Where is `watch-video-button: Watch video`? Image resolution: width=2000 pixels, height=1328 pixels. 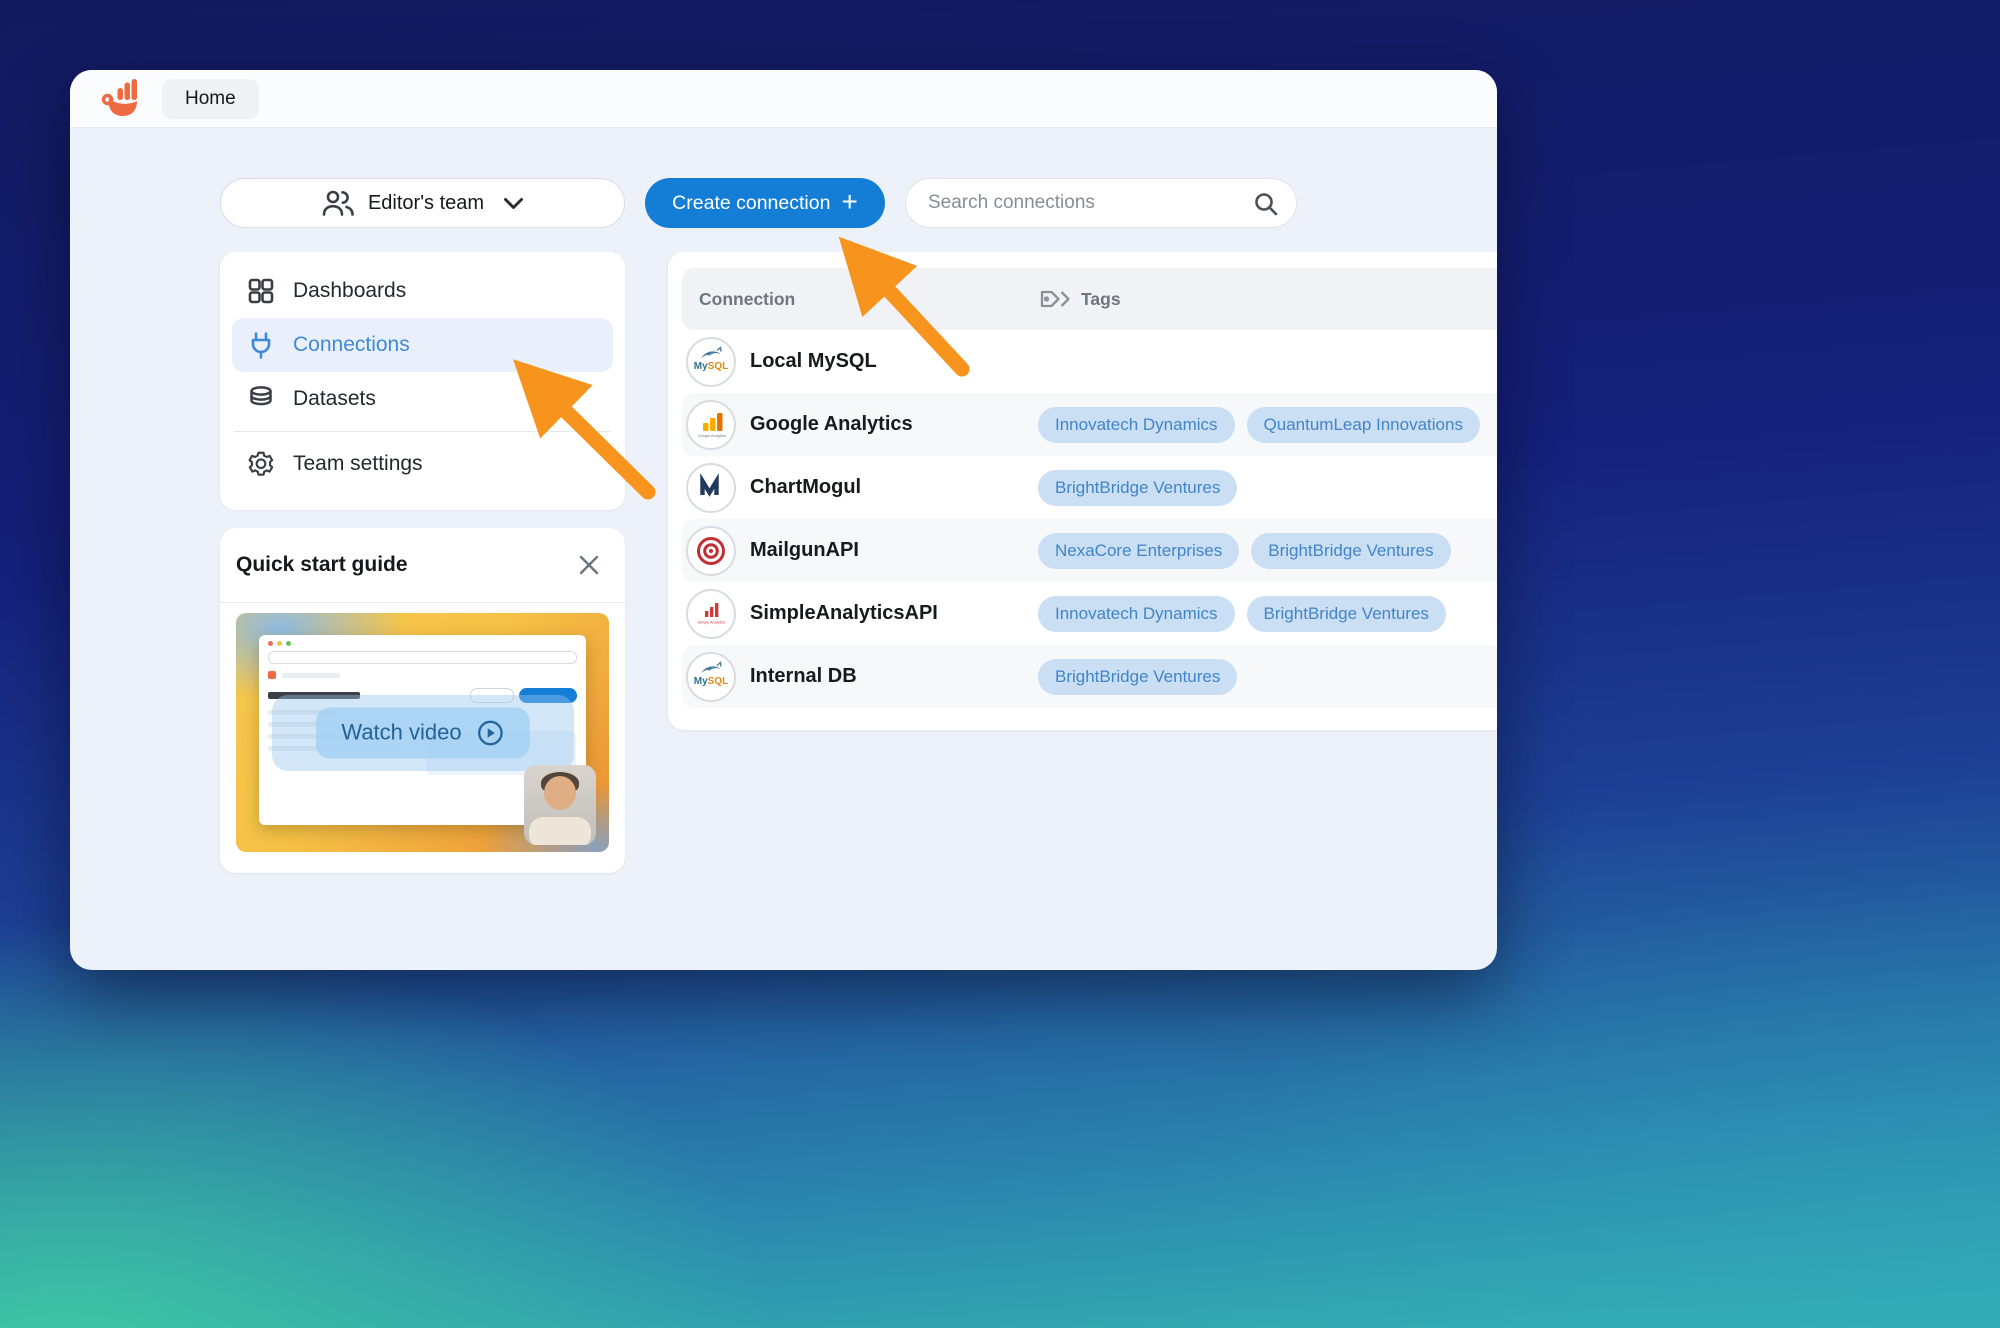
watch-video-button: Watch video is located at coordinates (422, 732).